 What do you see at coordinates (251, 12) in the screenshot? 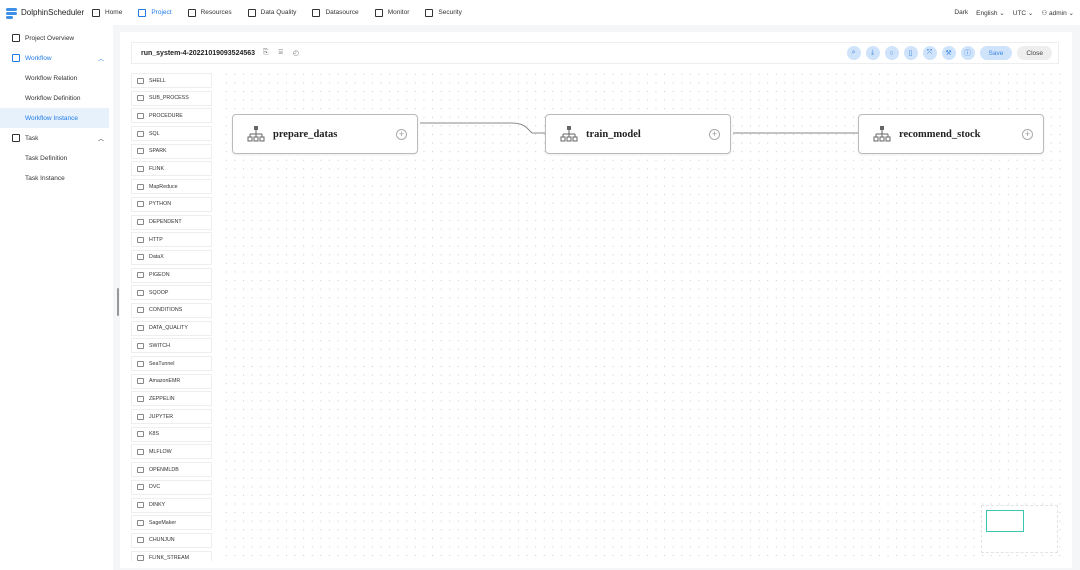
I see `data-quality-icon` at bounding box center [251, 12].